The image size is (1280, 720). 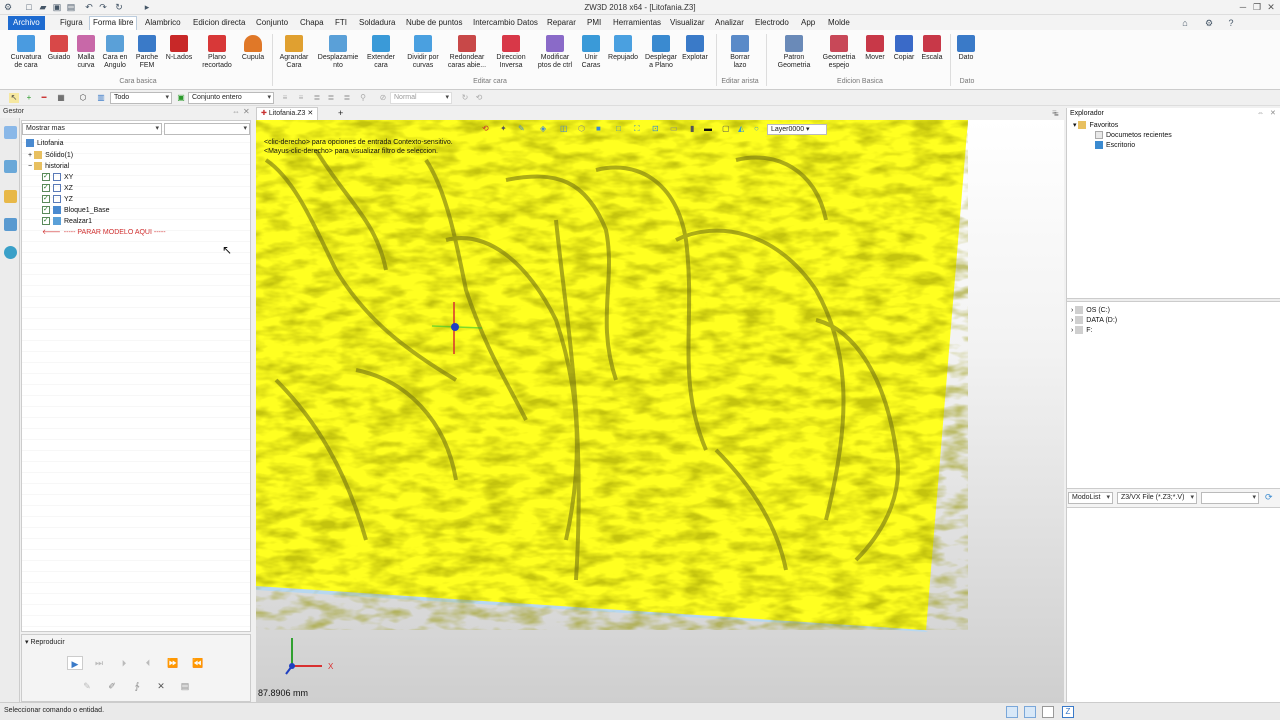 I want to click on play-button: ▶, so click(x=75, y=663).